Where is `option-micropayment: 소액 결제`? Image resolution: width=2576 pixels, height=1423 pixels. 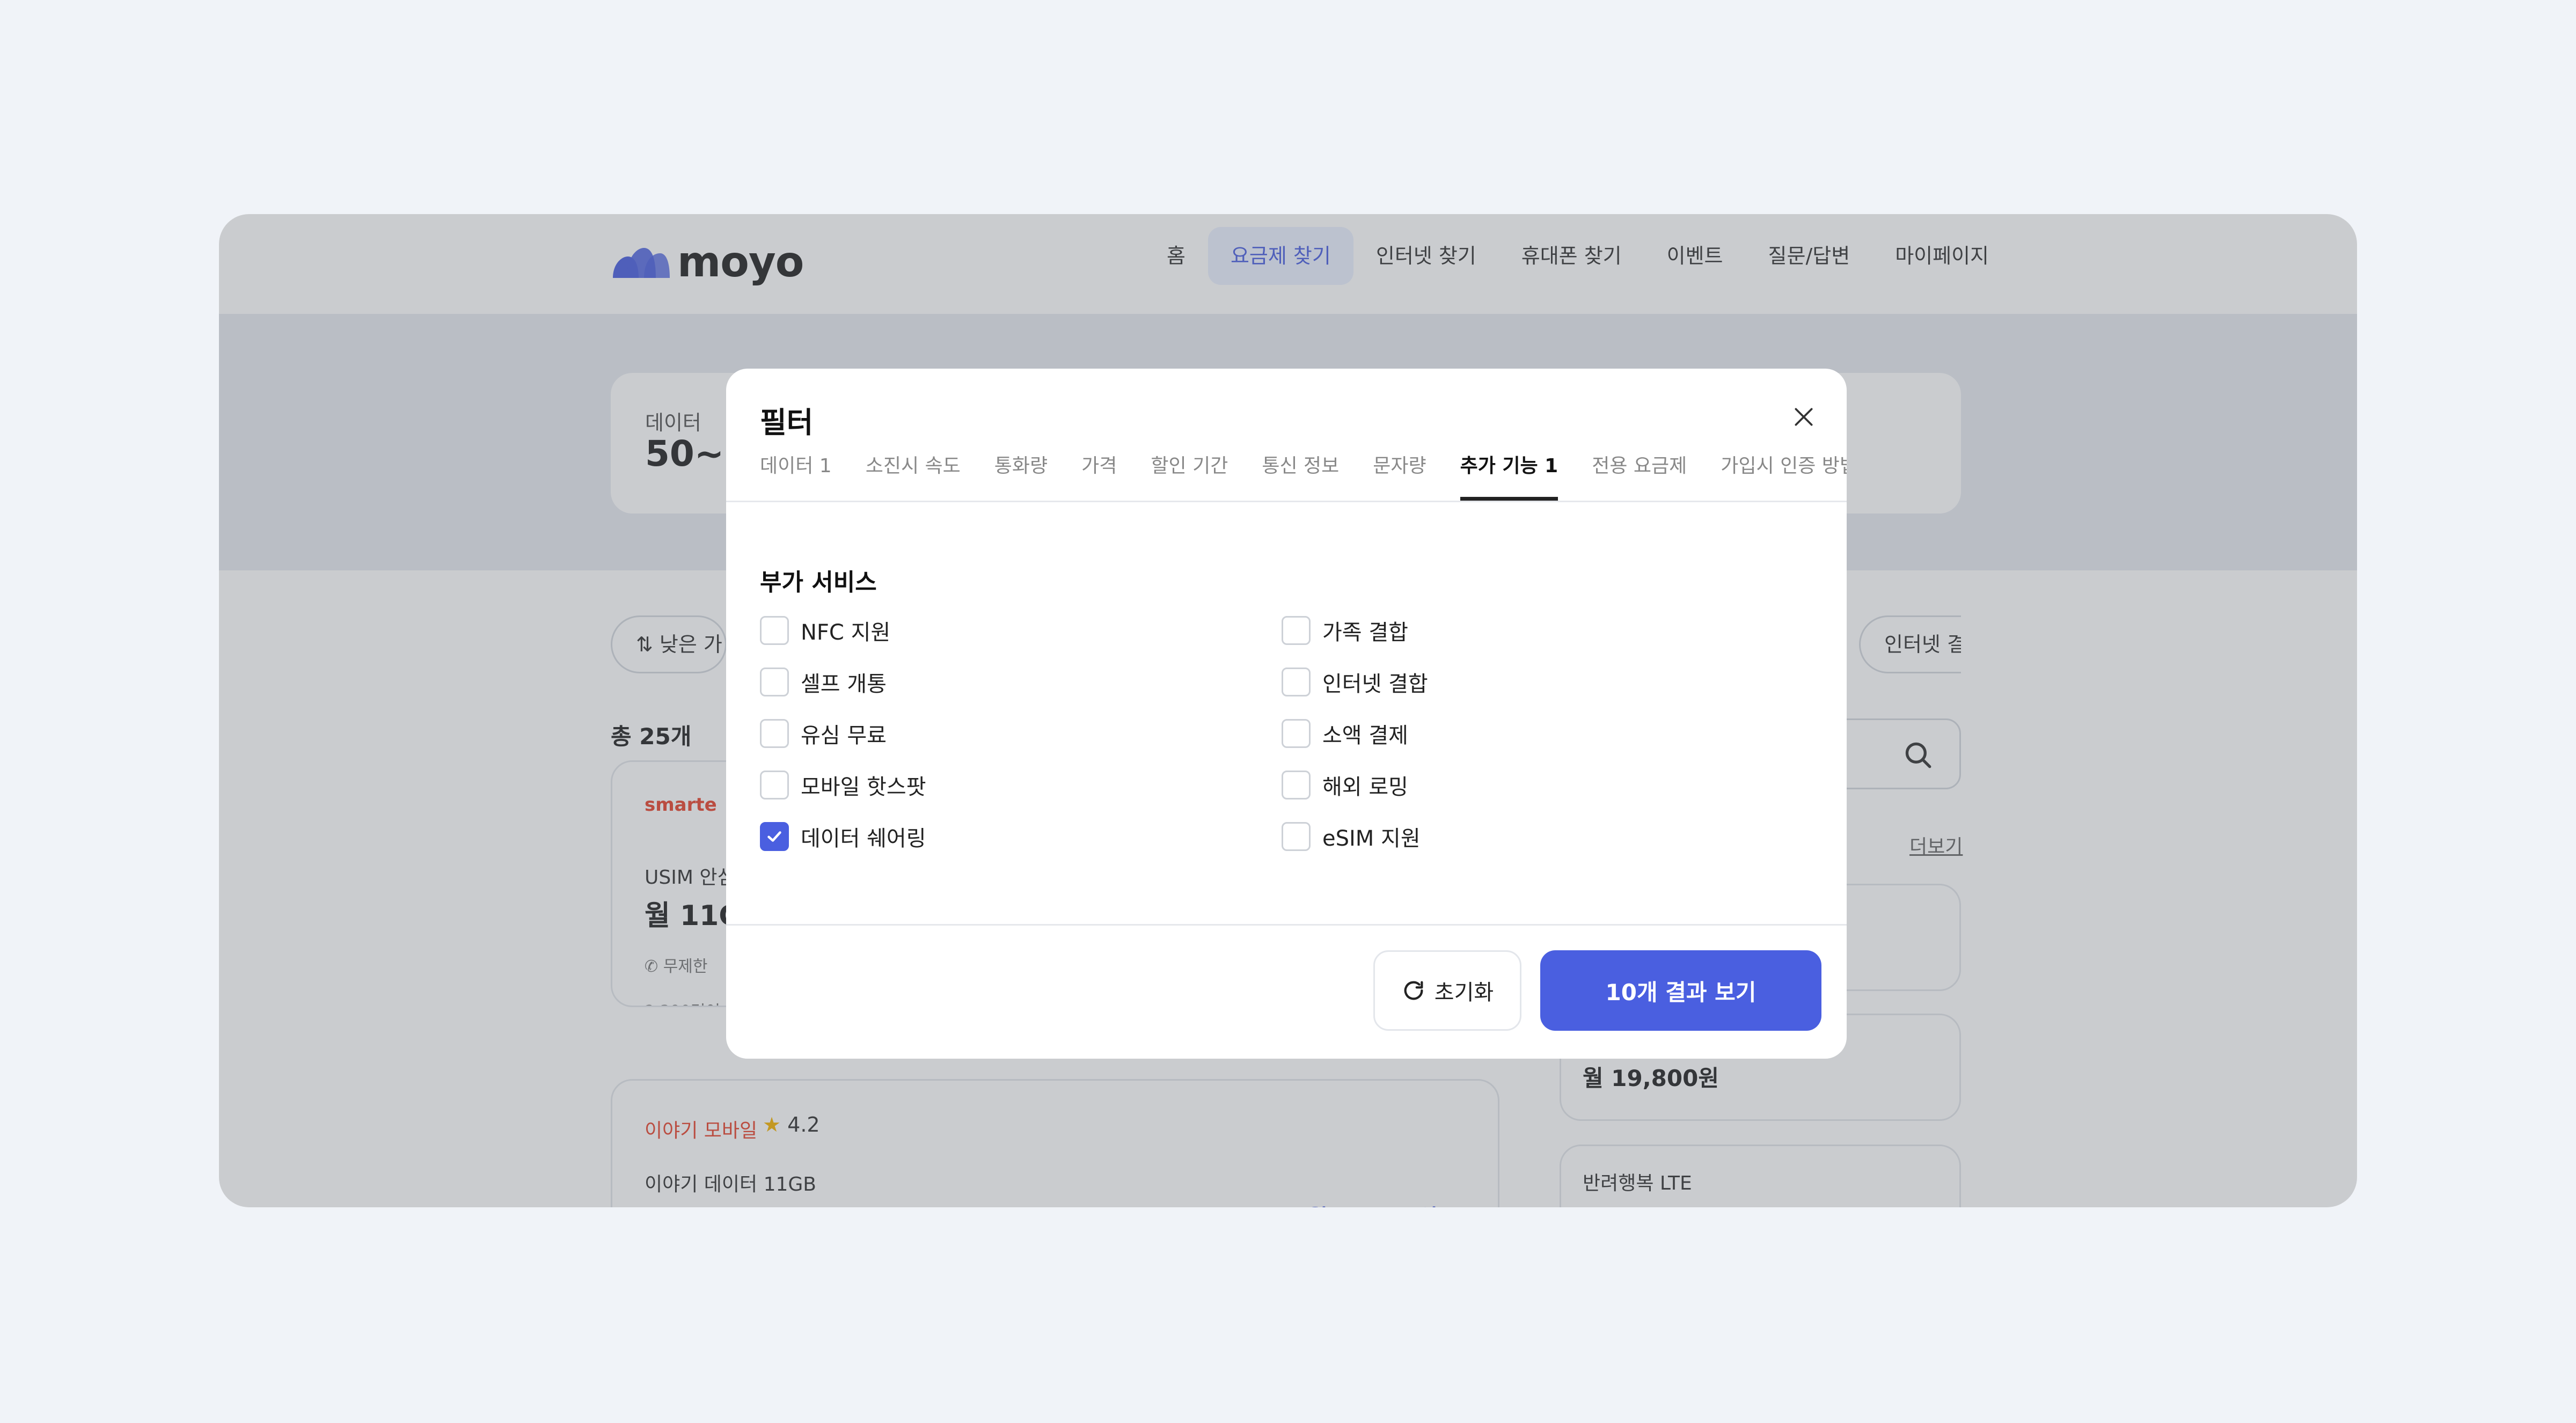
option-micropayment: 소액 결제 is located at coordinates (1345, 733).